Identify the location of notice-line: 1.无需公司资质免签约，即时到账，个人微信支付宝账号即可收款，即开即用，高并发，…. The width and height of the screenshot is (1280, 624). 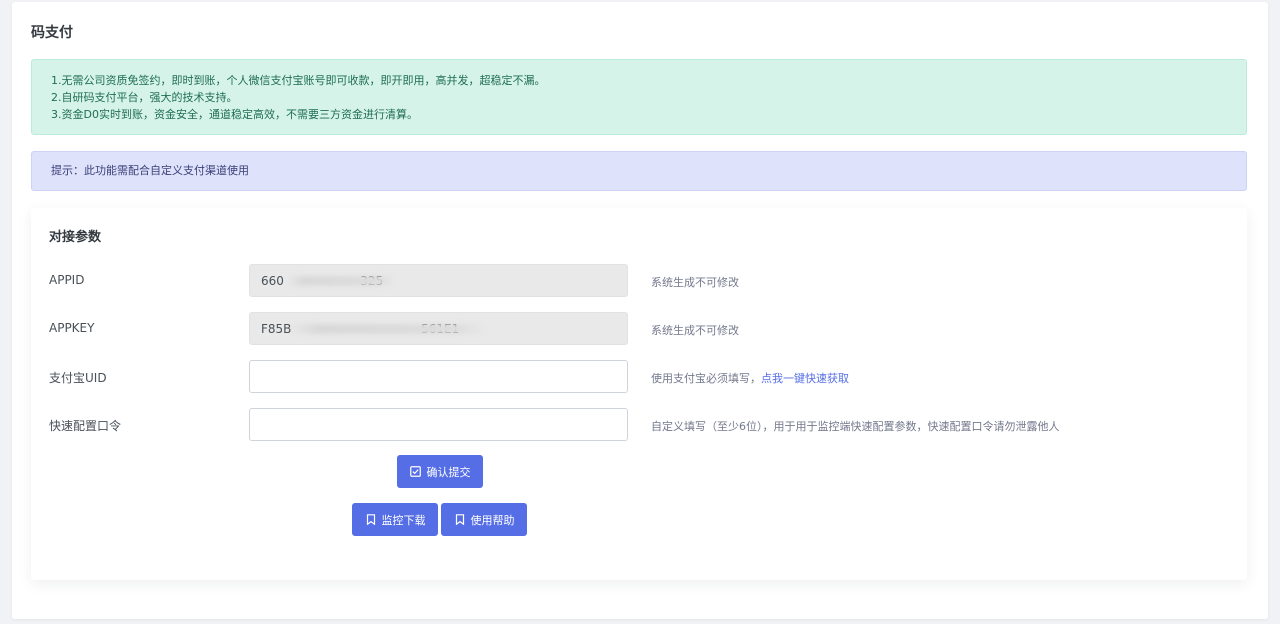
(298, 80).